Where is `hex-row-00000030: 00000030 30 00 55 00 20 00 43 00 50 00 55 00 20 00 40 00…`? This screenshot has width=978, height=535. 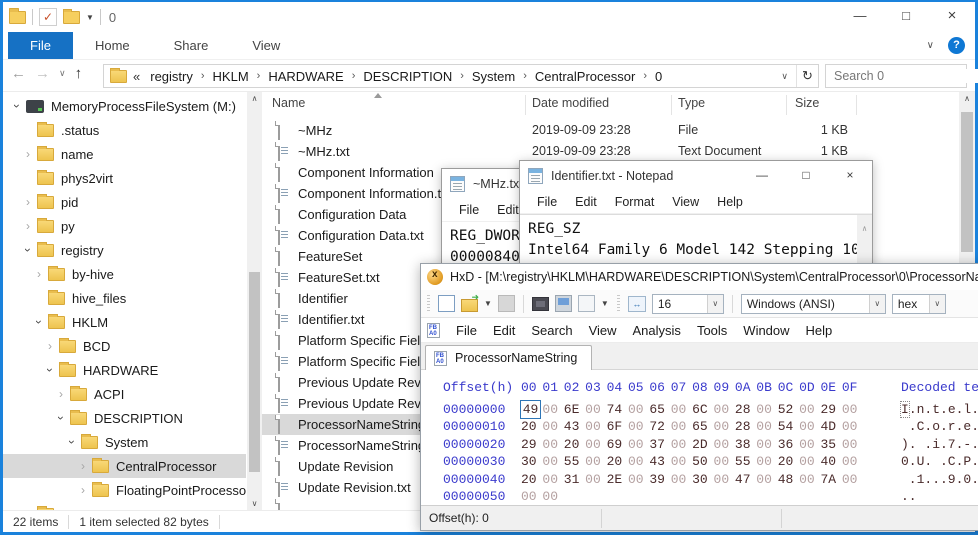
hex-row-00000030: 00000030 30 00 55 00 20 00 43 00 50 00 55 00 20 00 40 00… is located at coordinates (699, 462).